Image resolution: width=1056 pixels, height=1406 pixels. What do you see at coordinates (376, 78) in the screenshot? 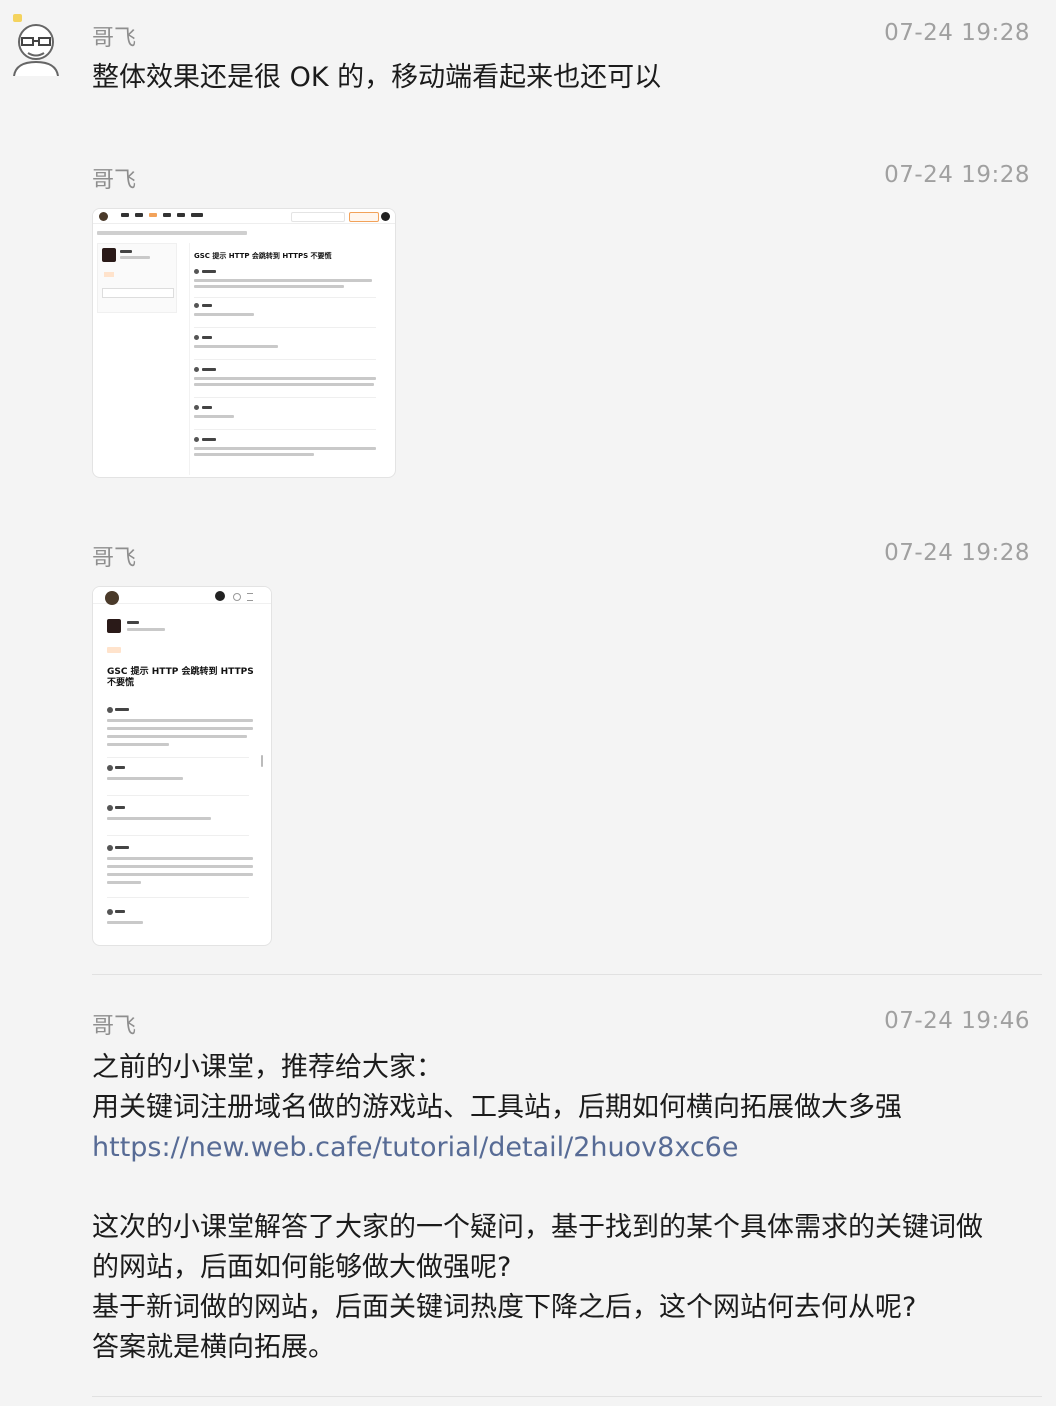
I see `message-text: 整体效果还是很 OK 的，移动端看起来也还可以` at bounding box center [376, 78].